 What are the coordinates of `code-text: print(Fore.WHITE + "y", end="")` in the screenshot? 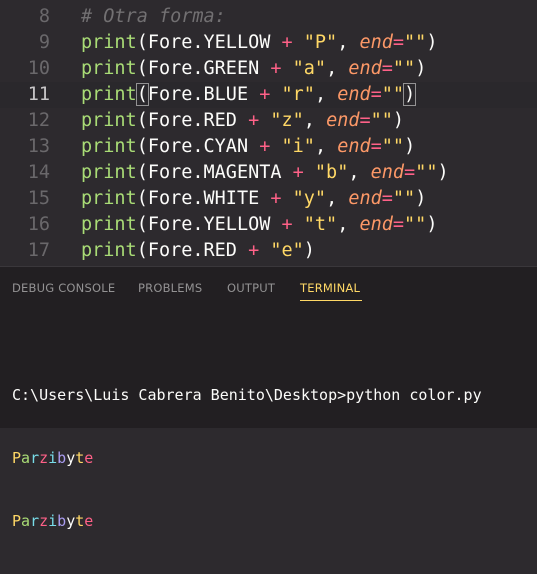 It's located at (253, 199).